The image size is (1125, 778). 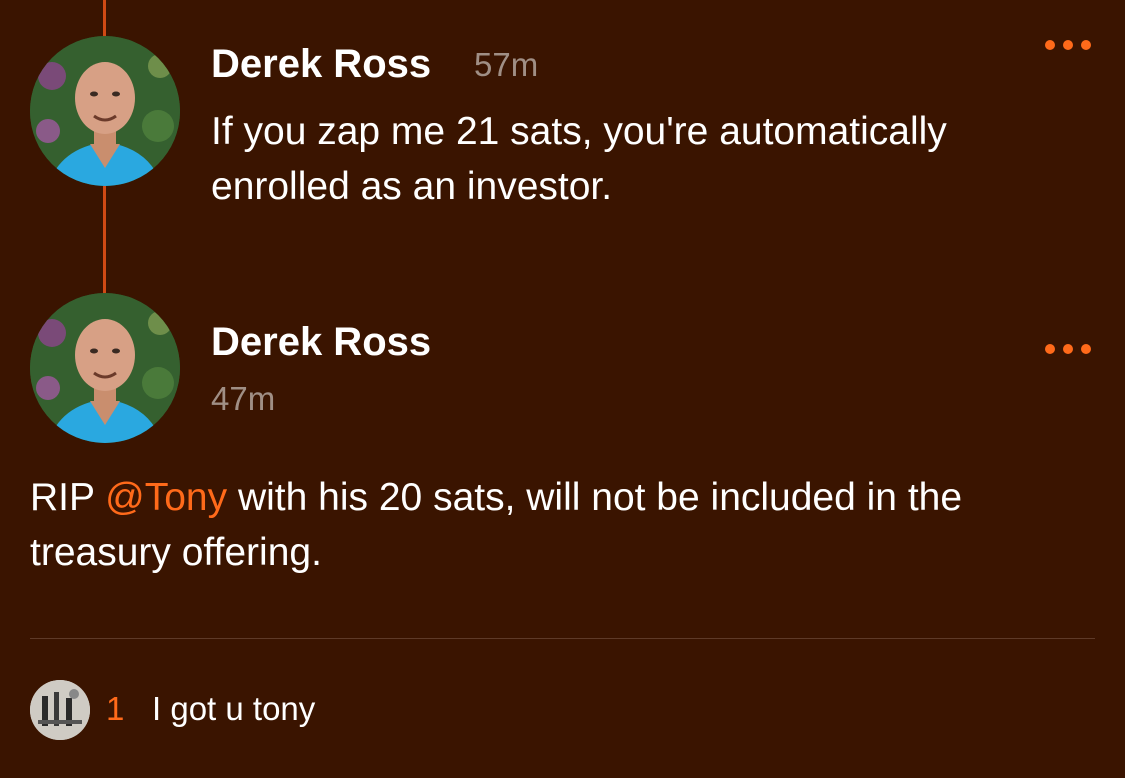 I want to click on parent-note-more-button, so click(x=1068, y=45).